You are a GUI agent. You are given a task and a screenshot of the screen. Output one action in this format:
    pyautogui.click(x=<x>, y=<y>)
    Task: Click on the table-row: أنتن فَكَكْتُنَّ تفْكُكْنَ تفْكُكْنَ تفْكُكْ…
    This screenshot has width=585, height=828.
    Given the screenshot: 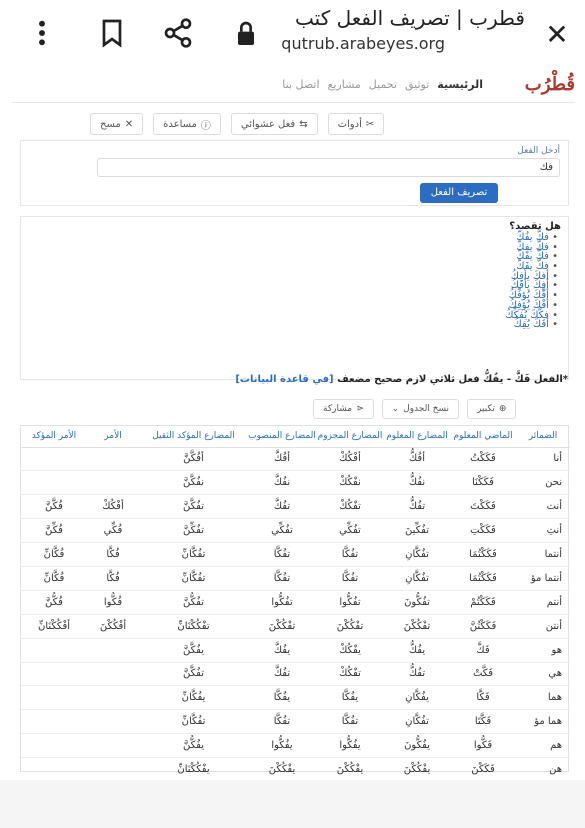 What is the action you would take?
    pyautogui.click(x=295, y=626)
    